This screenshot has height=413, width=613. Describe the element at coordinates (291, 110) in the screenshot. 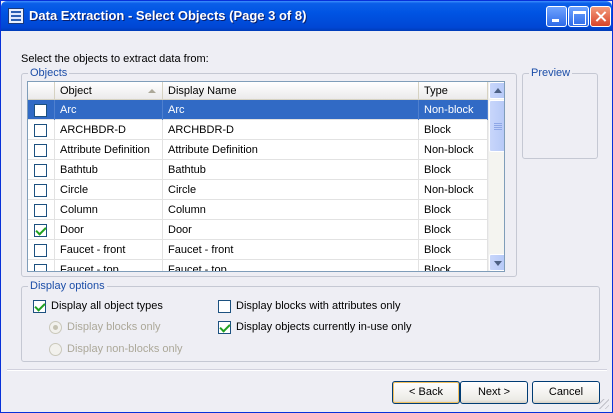

I see `cell-display-name: Arc` at that location.